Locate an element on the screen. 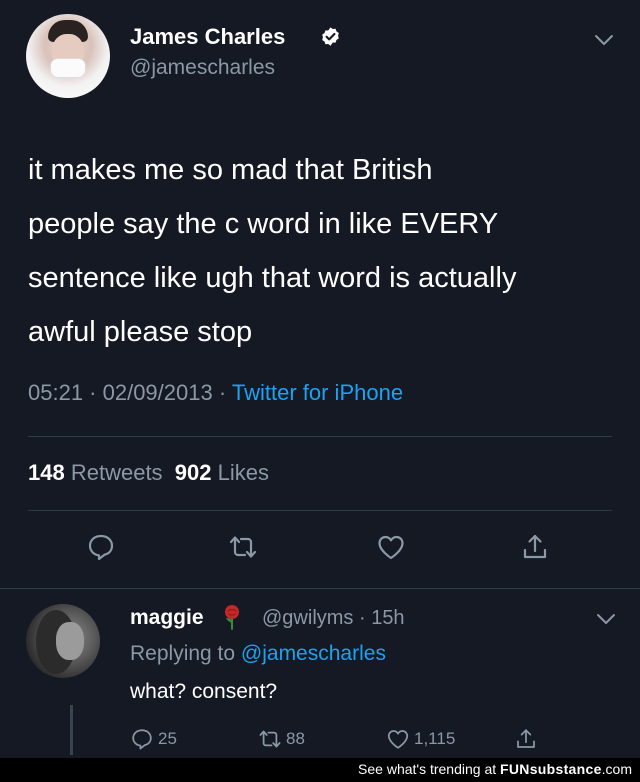 This screenshot has height=782, width=640. reply-share-button is located at coordinates (526, 739).